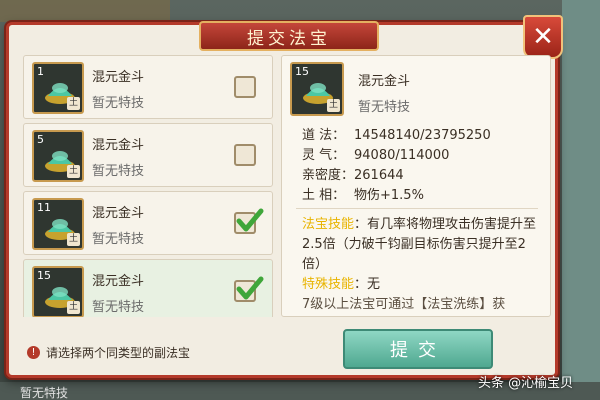 This screenshot has width=600, height=400. I want to click on treasure-item: 15 土 混元金斗 暂无特技, so click(148, 288).